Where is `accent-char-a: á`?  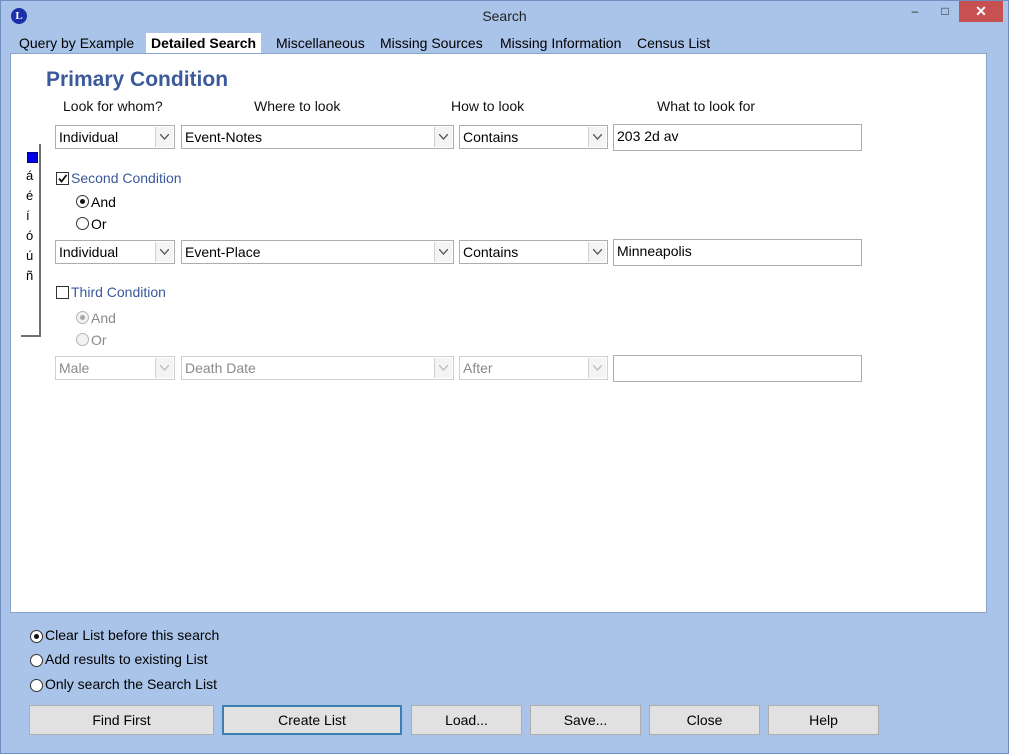
accent-char-a: á is located at coordinates (29, 175).